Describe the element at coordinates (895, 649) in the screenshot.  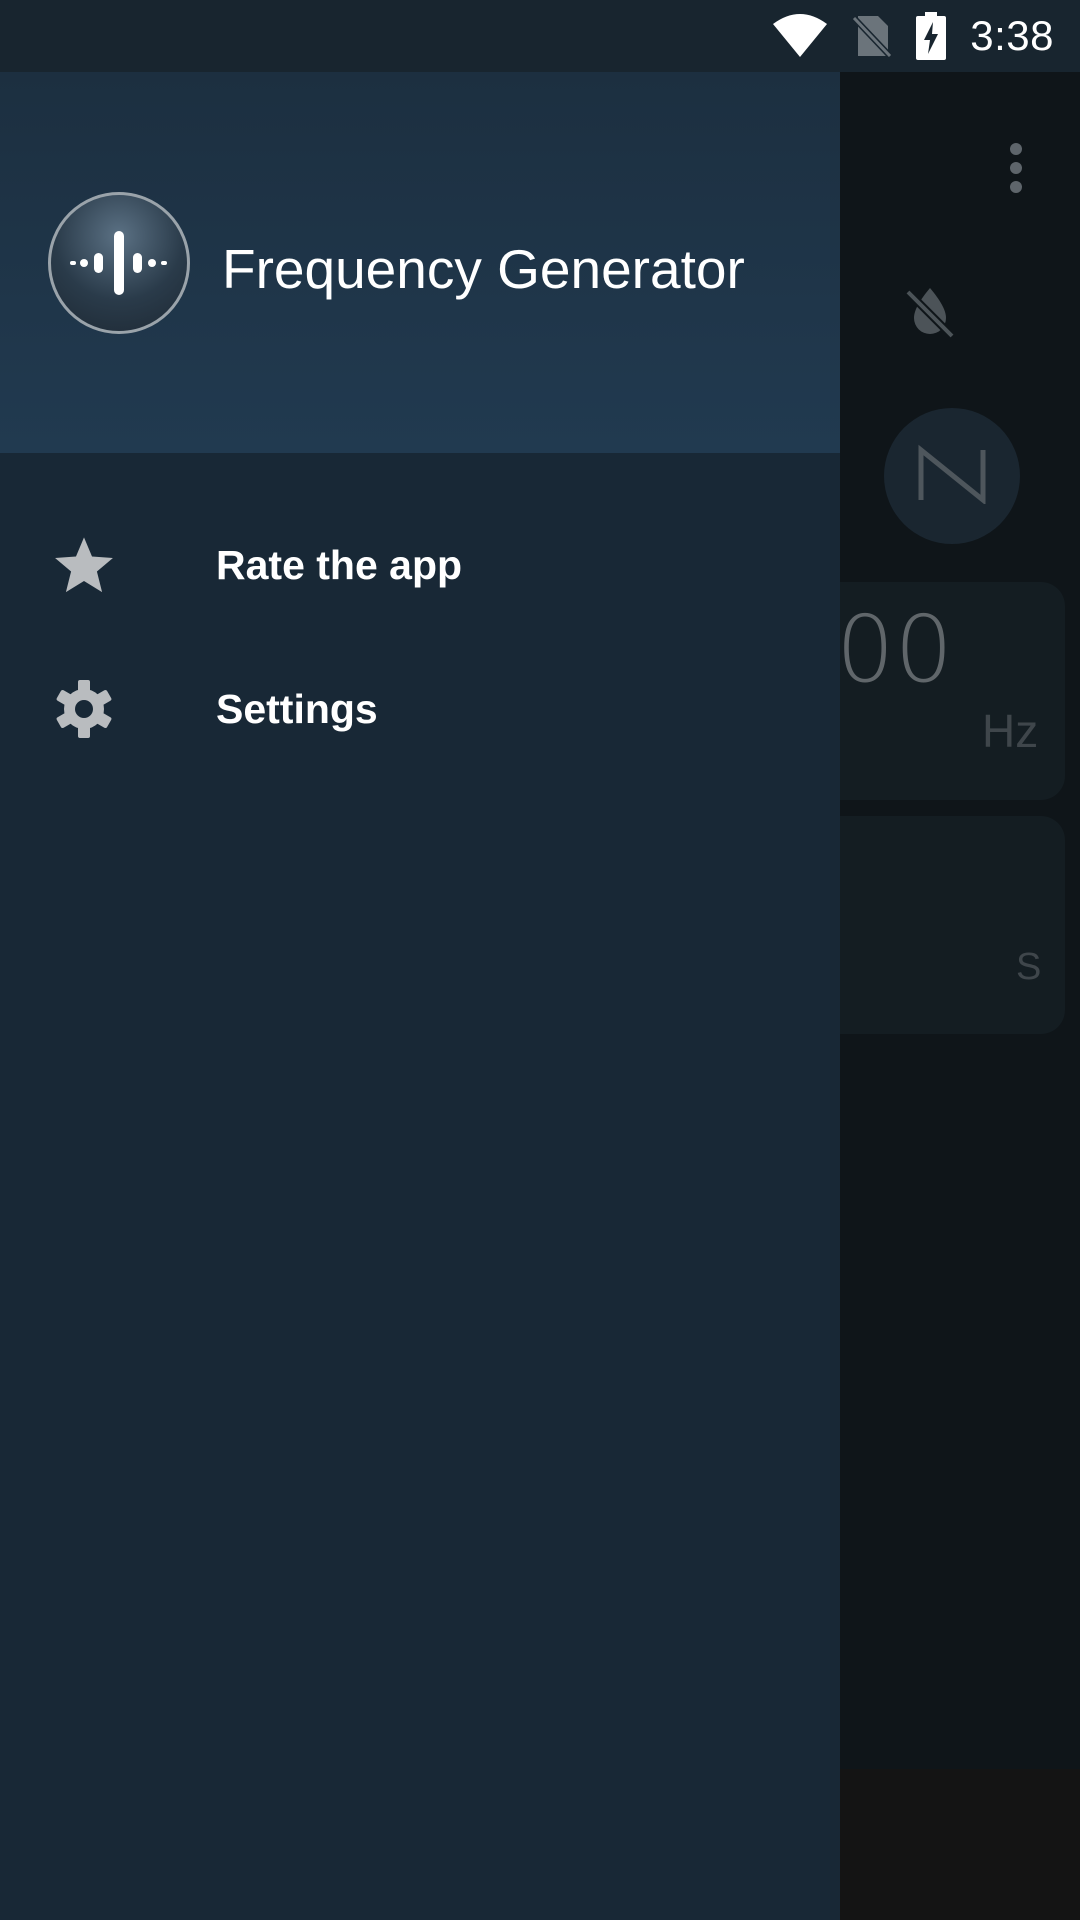
I see `frequency-value: 00` at that location.